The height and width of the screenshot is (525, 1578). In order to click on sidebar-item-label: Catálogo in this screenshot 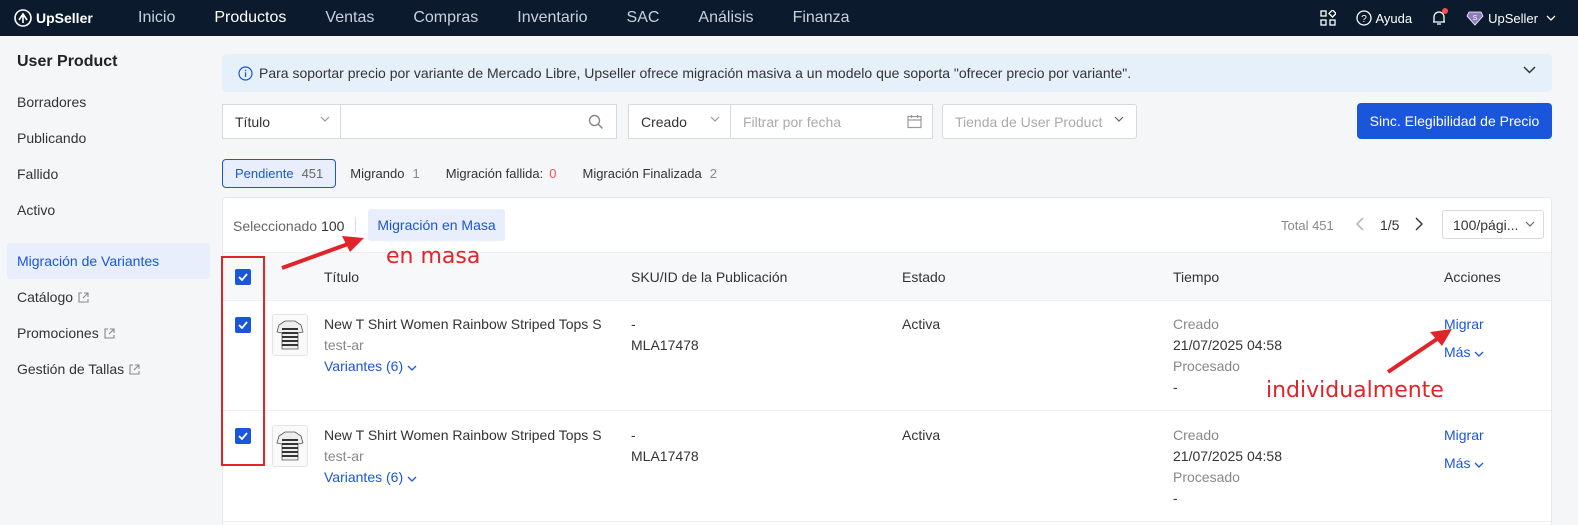, I will do `click(45, 297)`.